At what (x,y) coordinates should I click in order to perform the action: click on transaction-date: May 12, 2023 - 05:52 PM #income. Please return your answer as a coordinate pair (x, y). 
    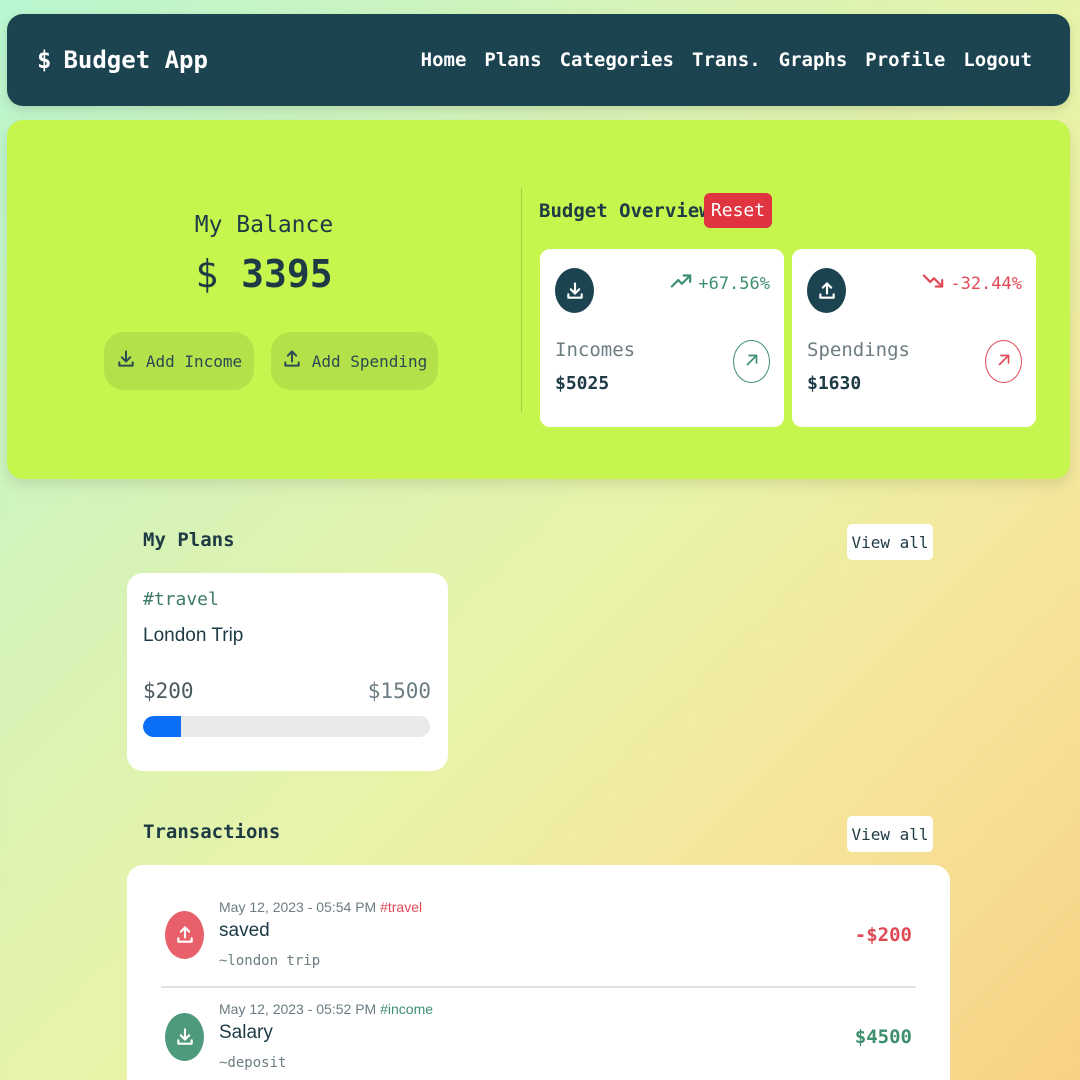
    Looking at the image, I should click on (326, 1009).